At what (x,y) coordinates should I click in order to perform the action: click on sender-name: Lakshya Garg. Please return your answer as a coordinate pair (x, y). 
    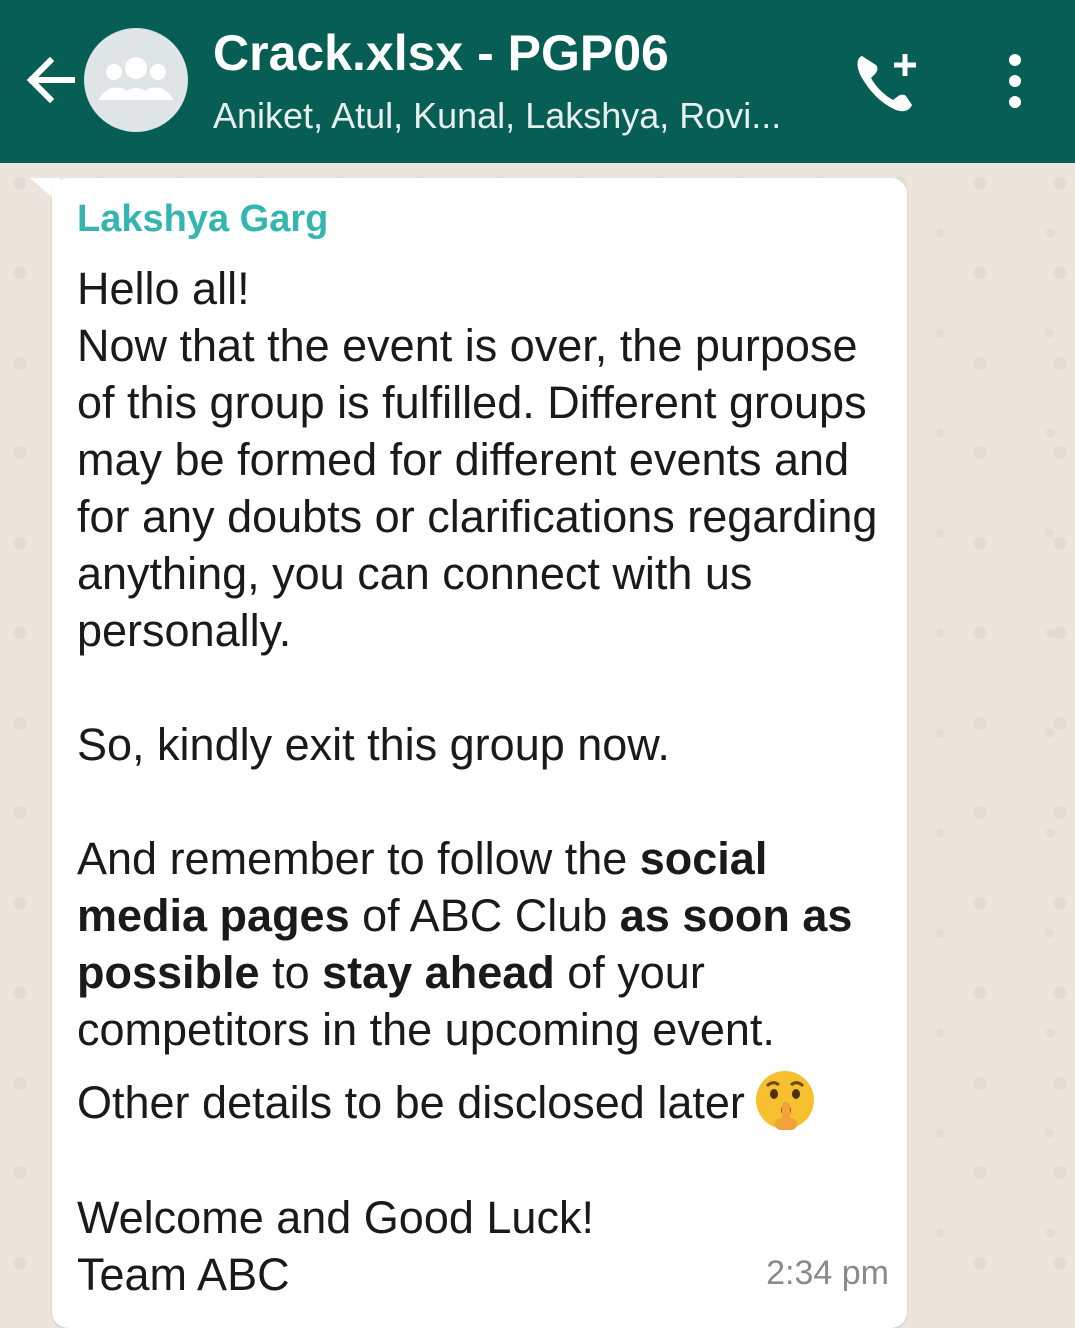
    Looking at the image, I should click on (202, 219).